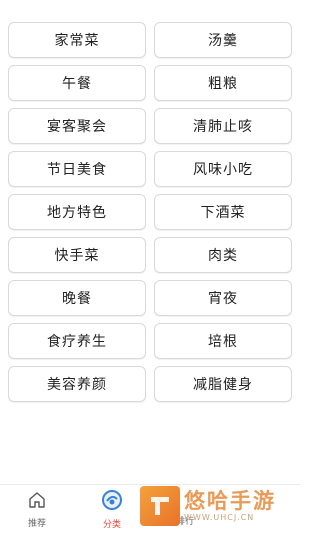 This screenshot has width=320, height=533. I want to click on tab-home: 推荐, so click(37, 509).